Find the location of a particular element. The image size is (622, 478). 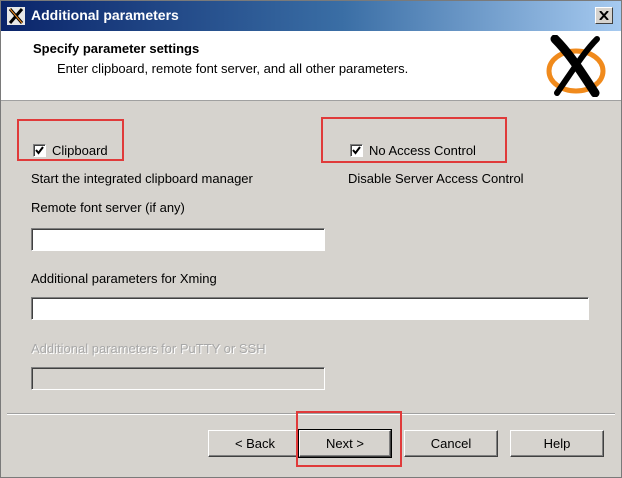

clipboard-checkbox-row: Clipboard is located at coordinates (70, 150).